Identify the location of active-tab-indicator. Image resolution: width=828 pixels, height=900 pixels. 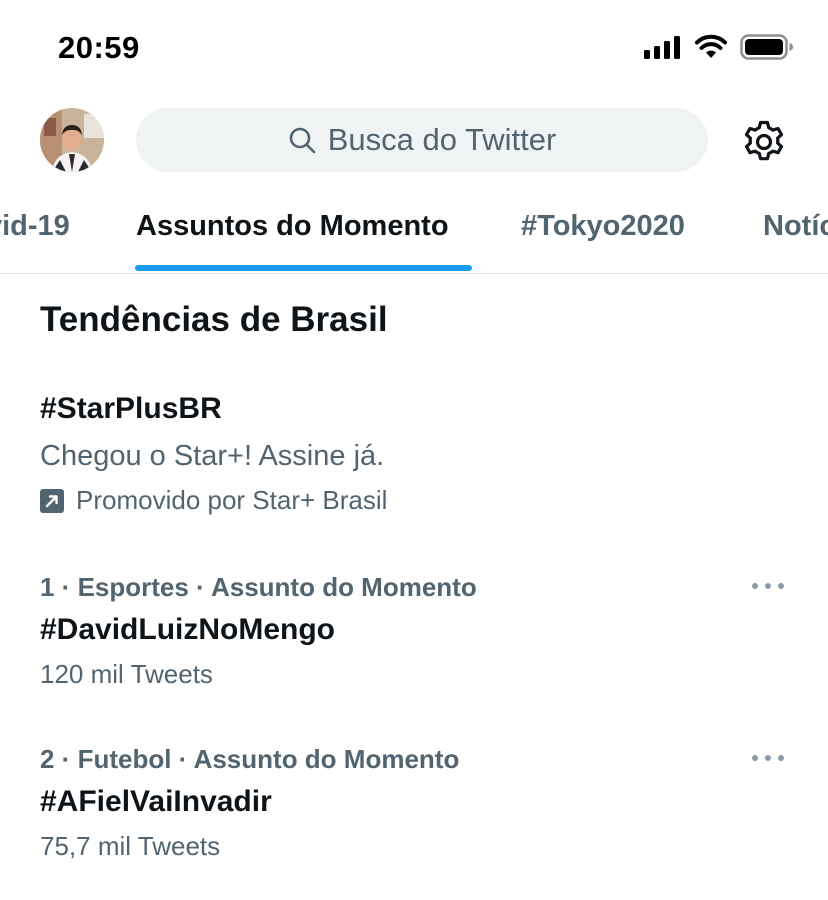
(303, 268).